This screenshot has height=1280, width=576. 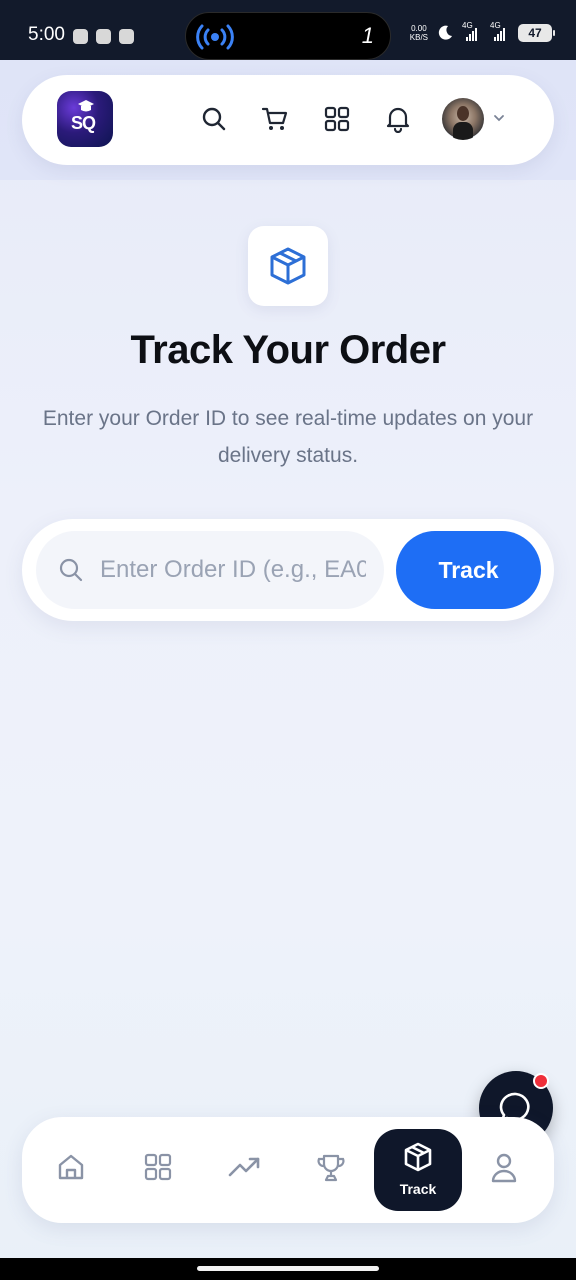 I want to click on home-icon, so click(x=71, y=1167).